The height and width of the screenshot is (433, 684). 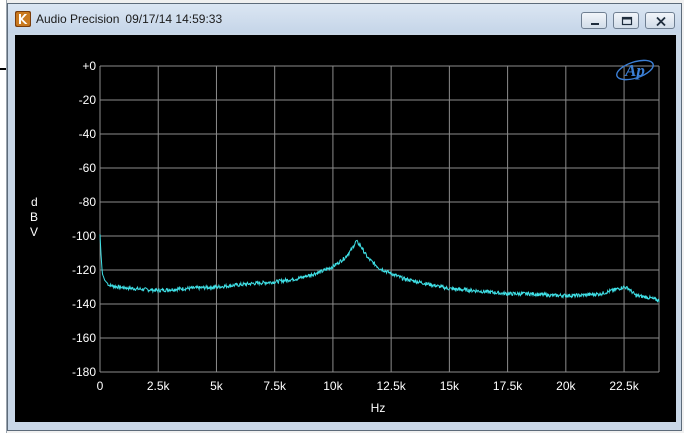 I want to click on x-axis-label: Hz, so click(x=378, y=408).